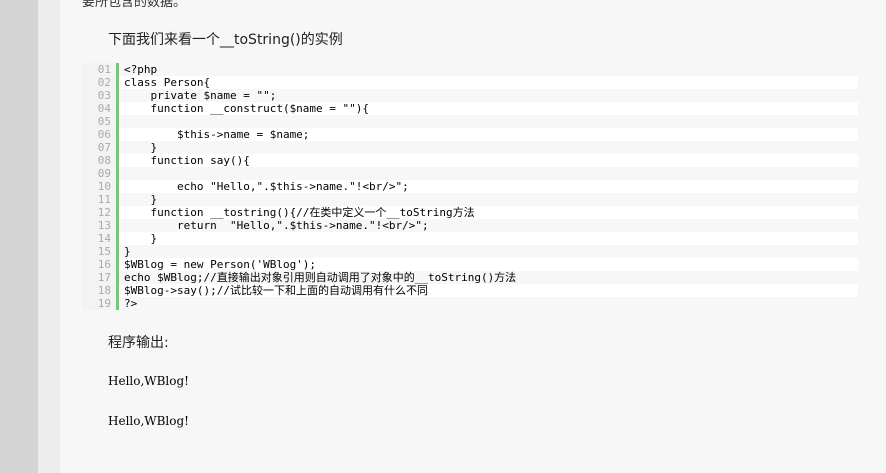  Describe the element at coordinates (99, 95) in the screenshot. I see `line-number: 03` at that location.